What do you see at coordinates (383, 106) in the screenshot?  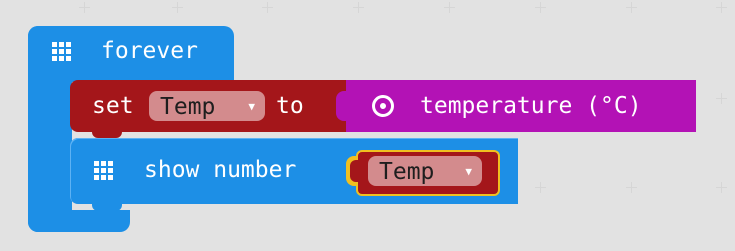 I see `target-icon` at bounding box center [383, 106].